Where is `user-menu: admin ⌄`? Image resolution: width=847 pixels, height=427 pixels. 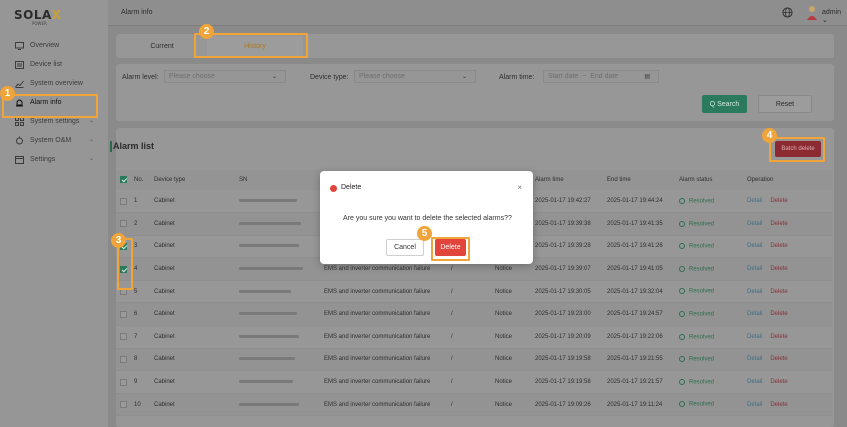
user-menu: admin ⌄ is located at coordinates (834, 16).